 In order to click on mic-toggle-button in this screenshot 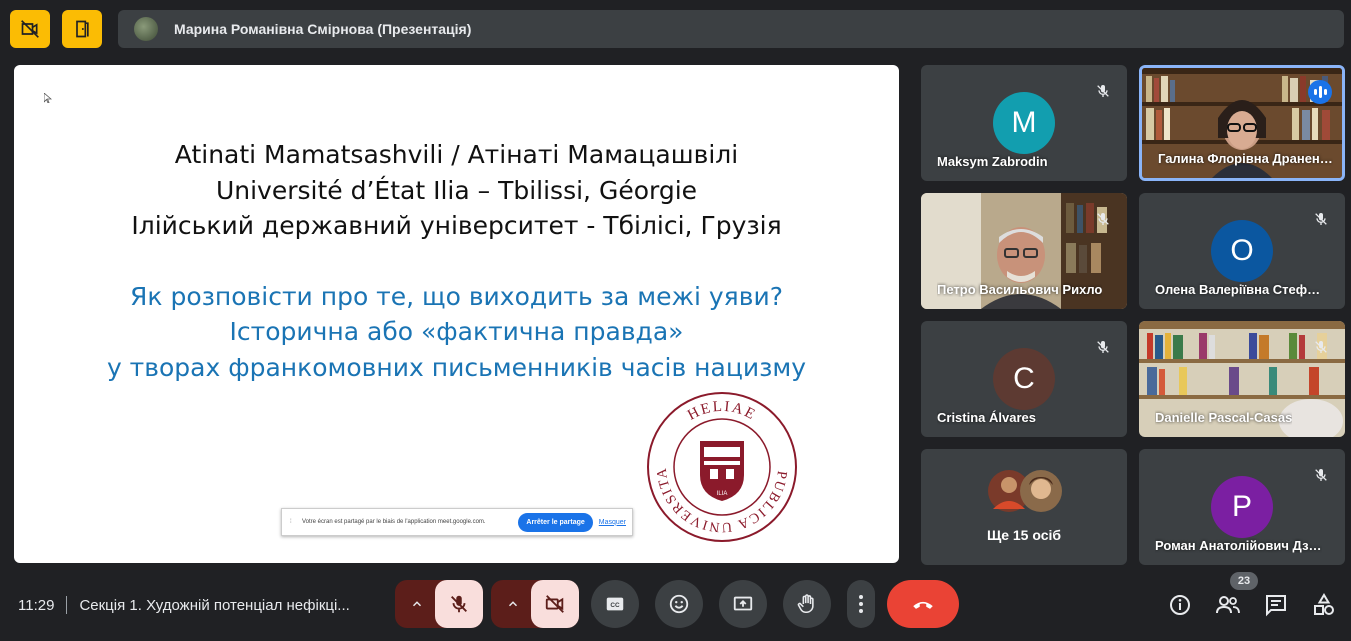, I will do `click(459, 604)`.